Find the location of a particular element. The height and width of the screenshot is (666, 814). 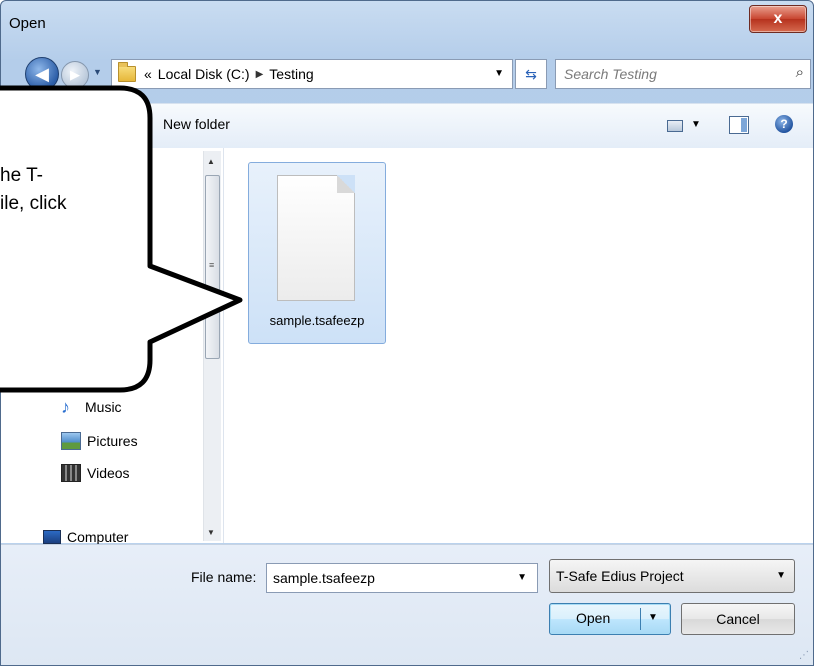

nav-item-label: Computer is located at coordinates (98, 537).